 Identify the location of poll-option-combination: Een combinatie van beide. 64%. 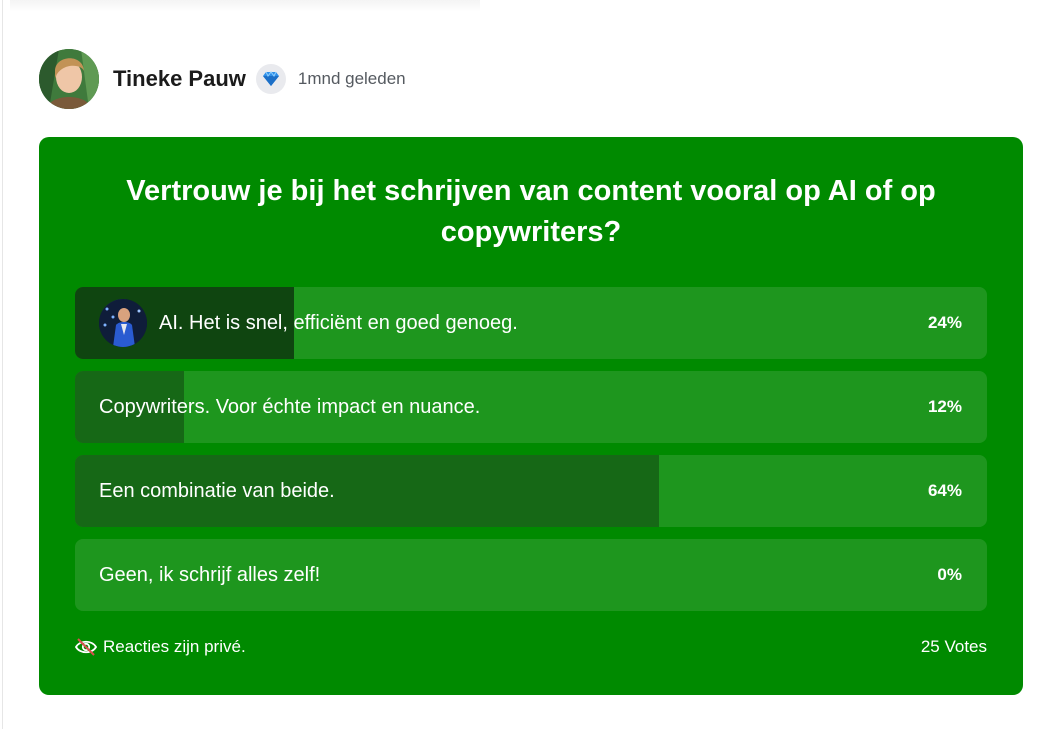
(531, 491).